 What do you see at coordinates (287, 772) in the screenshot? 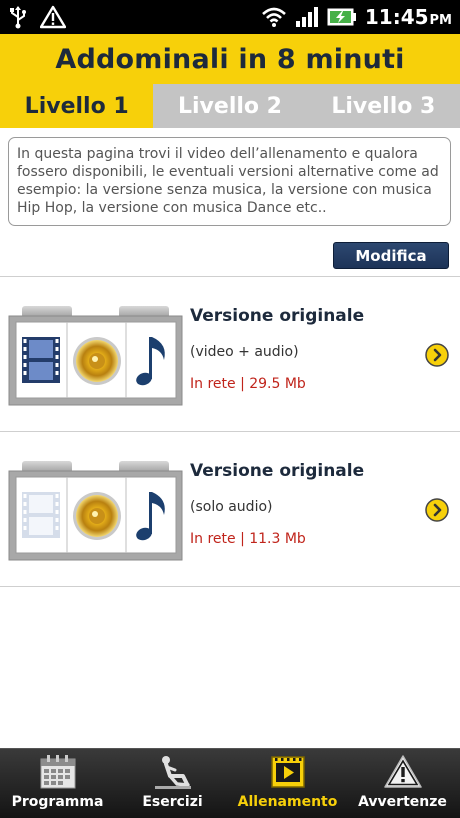
I see `play-video-icon` at bounding box center [287, 772].